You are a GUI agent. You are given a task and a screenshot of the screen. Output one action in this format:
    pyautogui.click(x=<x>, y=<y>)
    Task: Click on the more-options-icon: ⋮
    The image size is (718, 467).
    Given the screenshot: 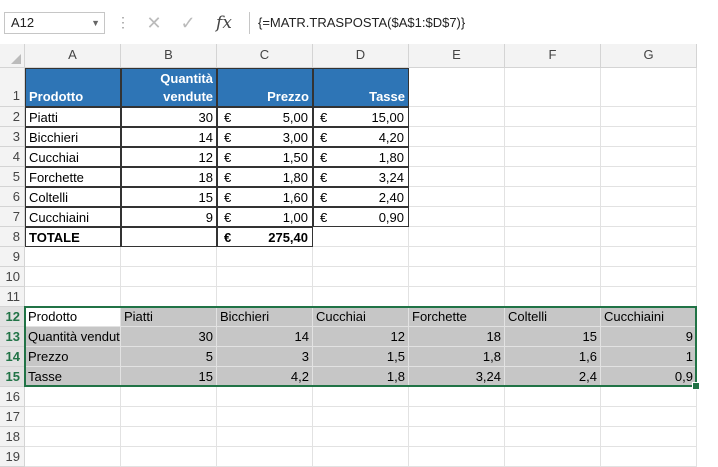 What is the action you would take?
    pyautogui.click(x=123, y=22)
    